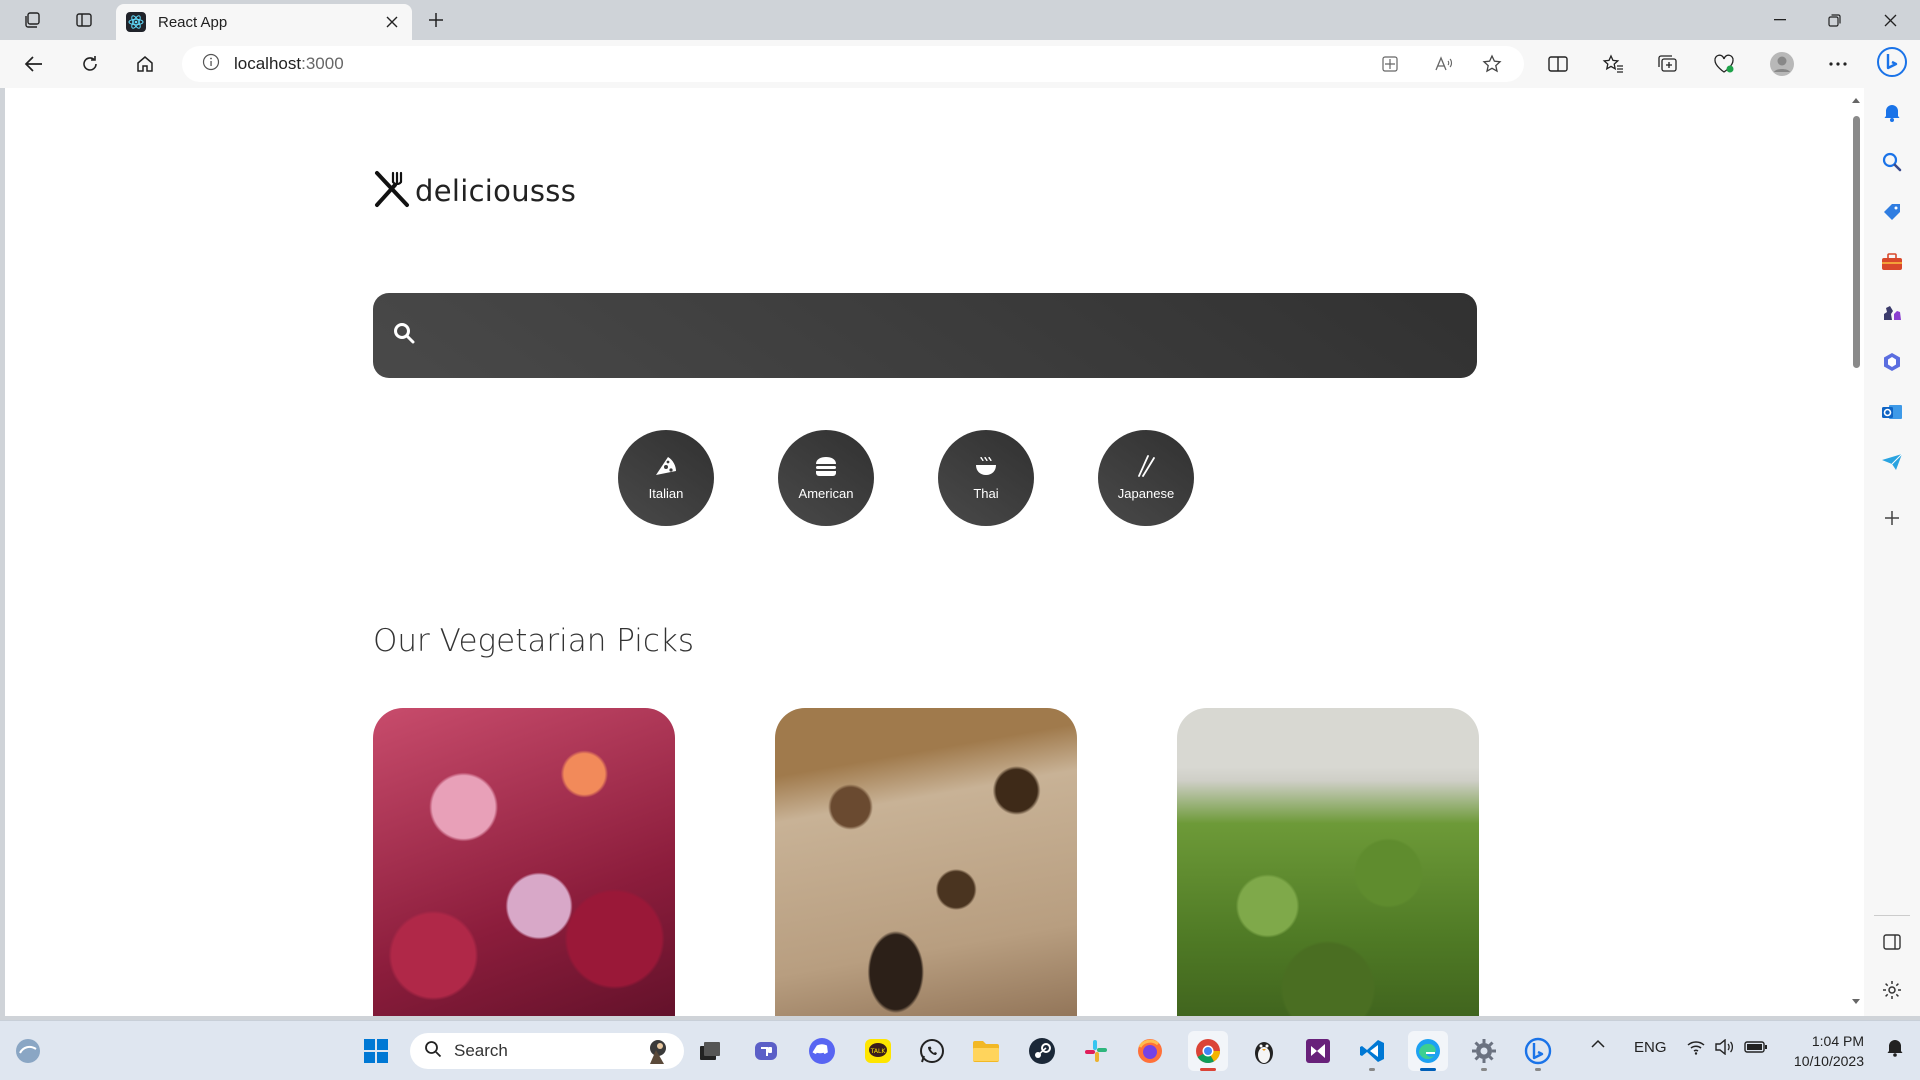 The image size is (1920, 1080). I want to click on visual-studio-icon, so click(1318, 1051).